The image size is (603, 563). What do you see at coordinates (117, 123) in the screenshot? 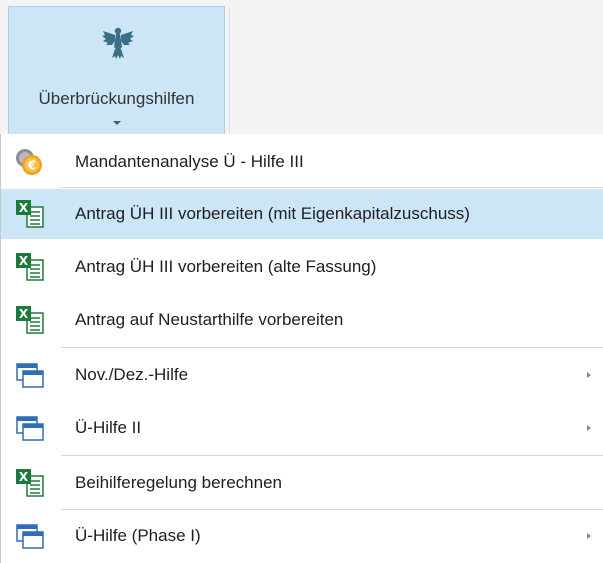
I see `chevron-down-icon` at bounding box center [117, 123].